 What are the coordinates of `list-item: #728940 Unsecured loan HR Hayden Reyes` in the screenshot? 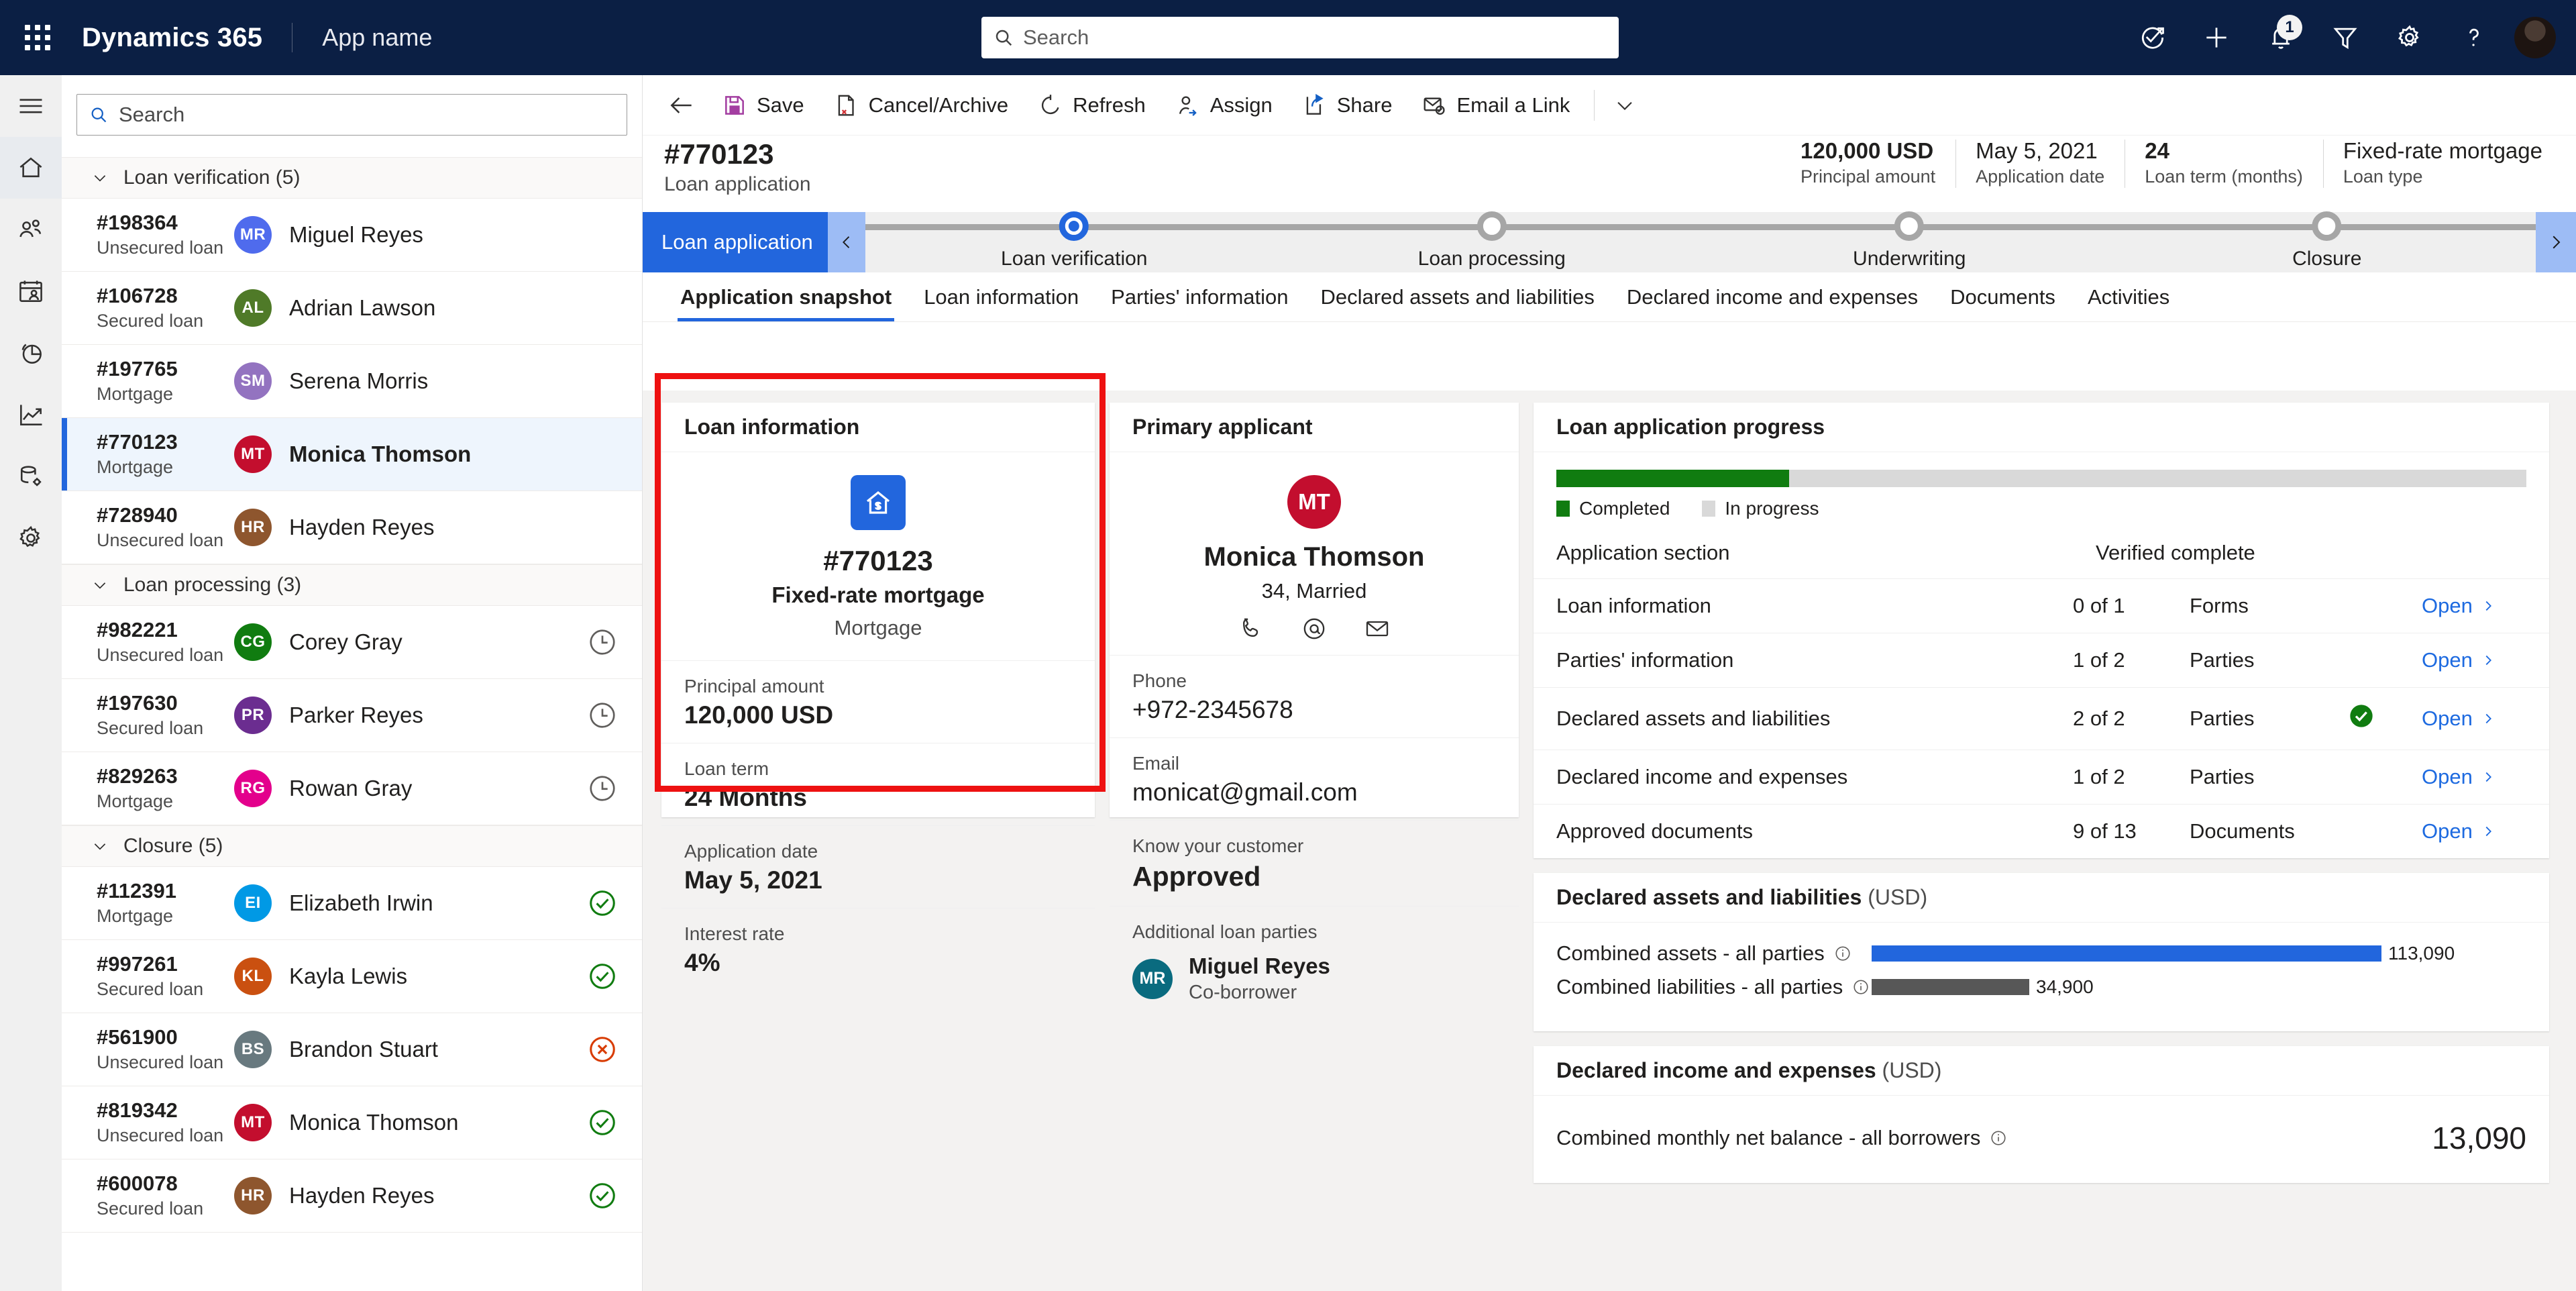 It's located at (352, 527).